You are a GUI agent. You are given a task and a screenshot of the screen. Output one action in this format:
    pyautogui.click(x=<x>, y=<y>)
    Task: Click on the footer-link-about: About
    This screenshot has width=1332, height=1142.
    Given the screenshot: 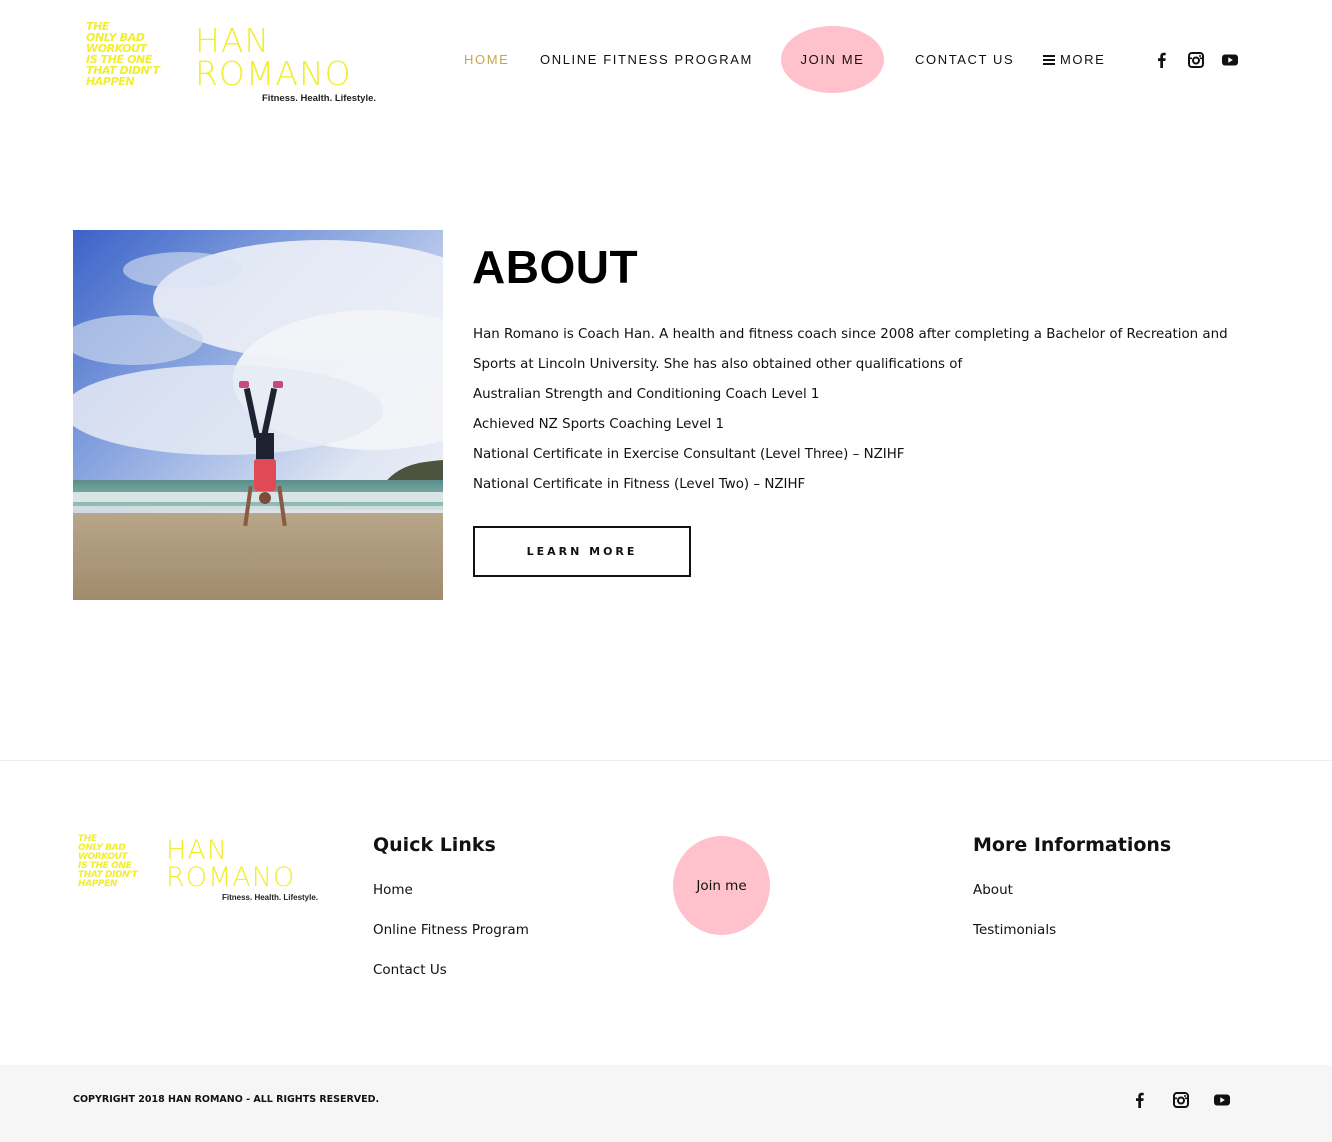 What is the action you would take?
    pyautogui.click(x=993, y=890)
    